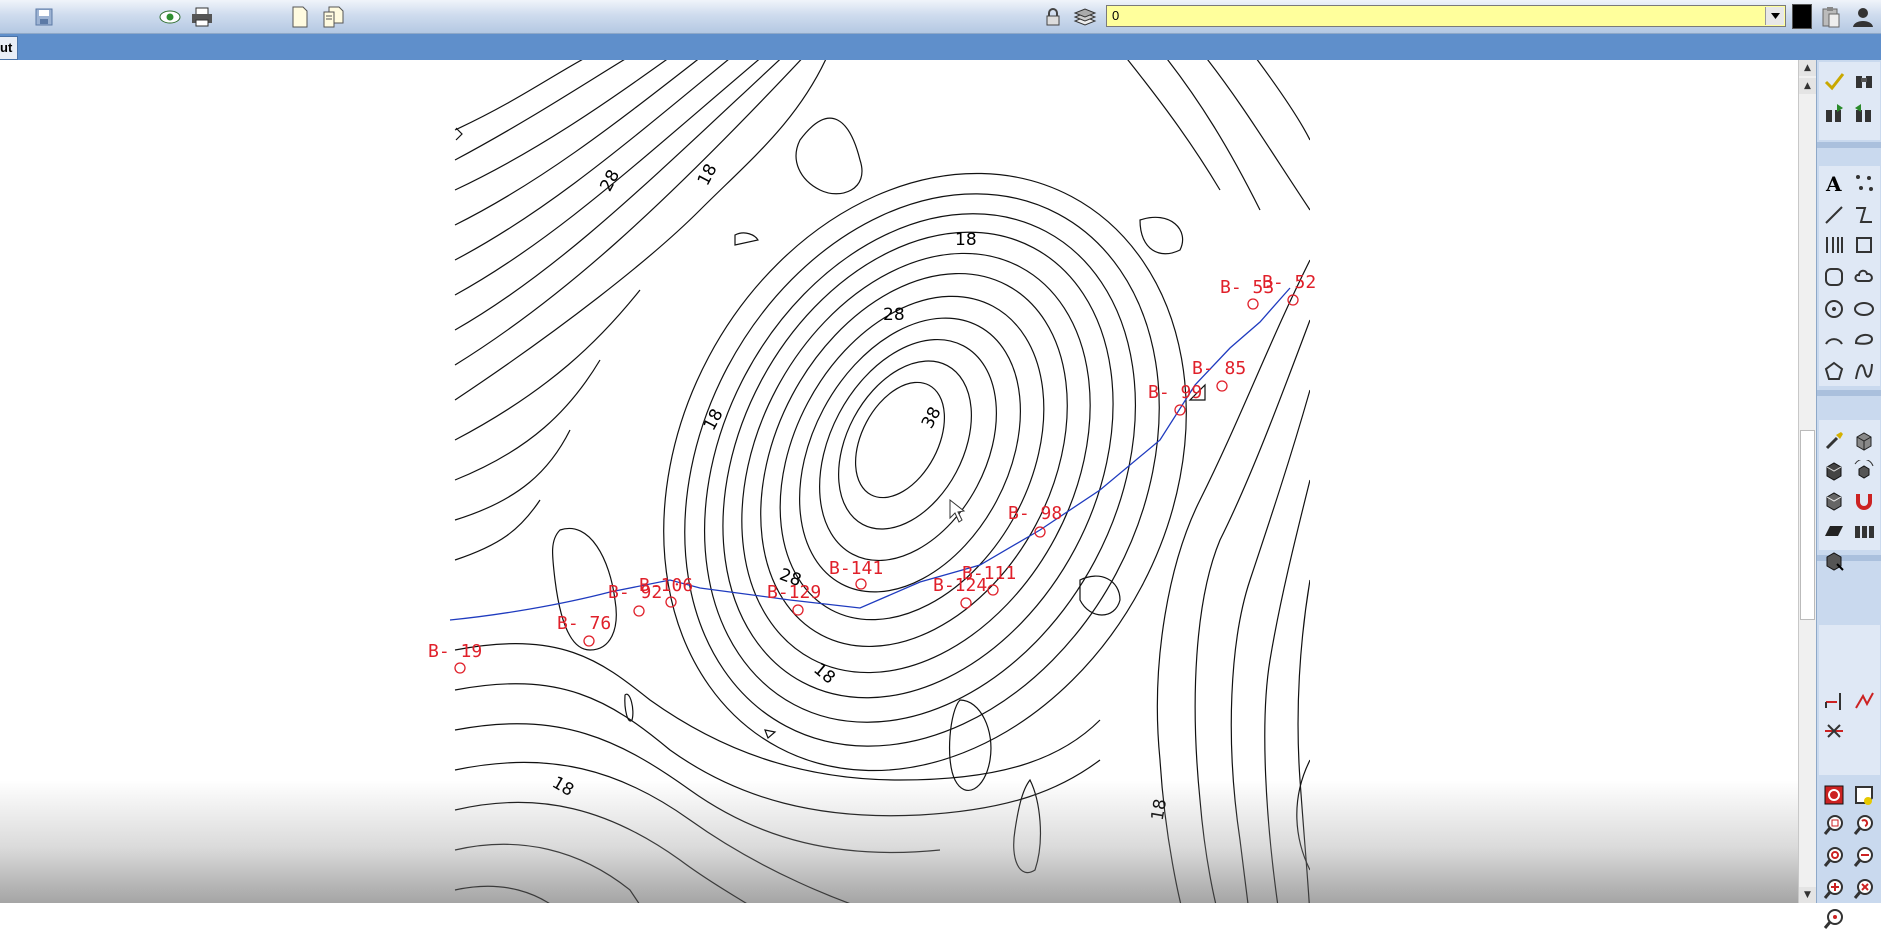  I want to click on check-icon, so click(1834, 81).